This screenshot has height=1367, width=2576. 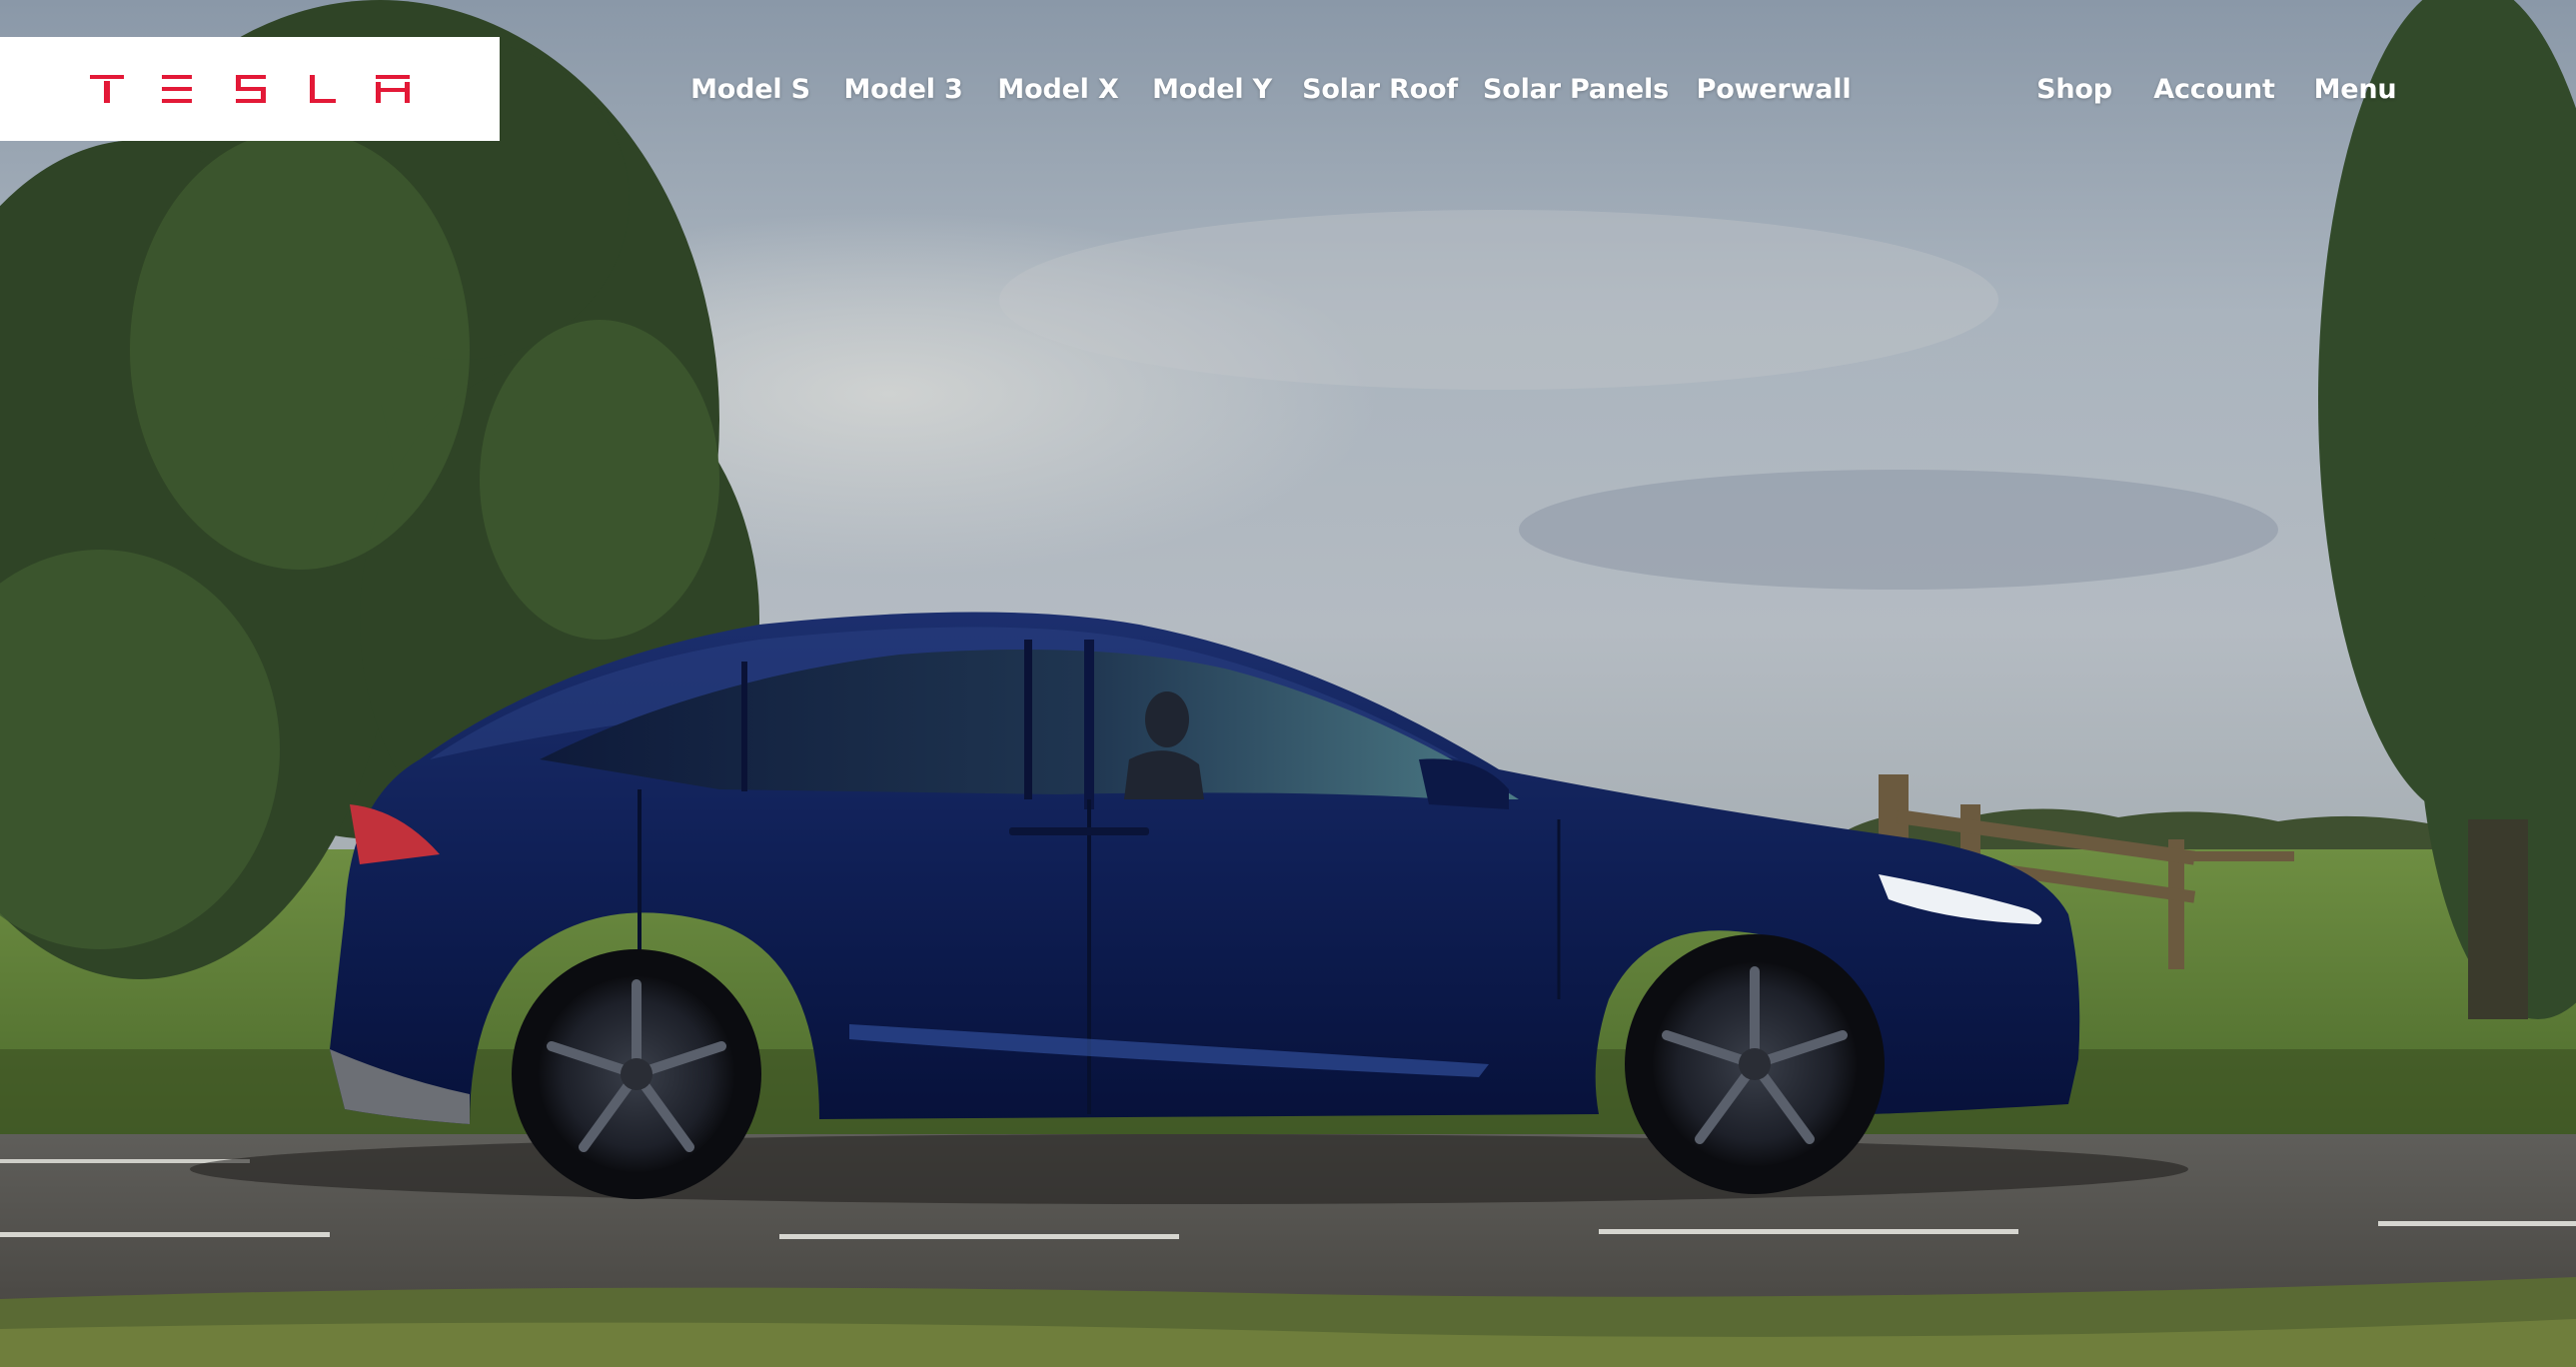 I want to click on menu-button: Menu, so click(x=2355, y=90).